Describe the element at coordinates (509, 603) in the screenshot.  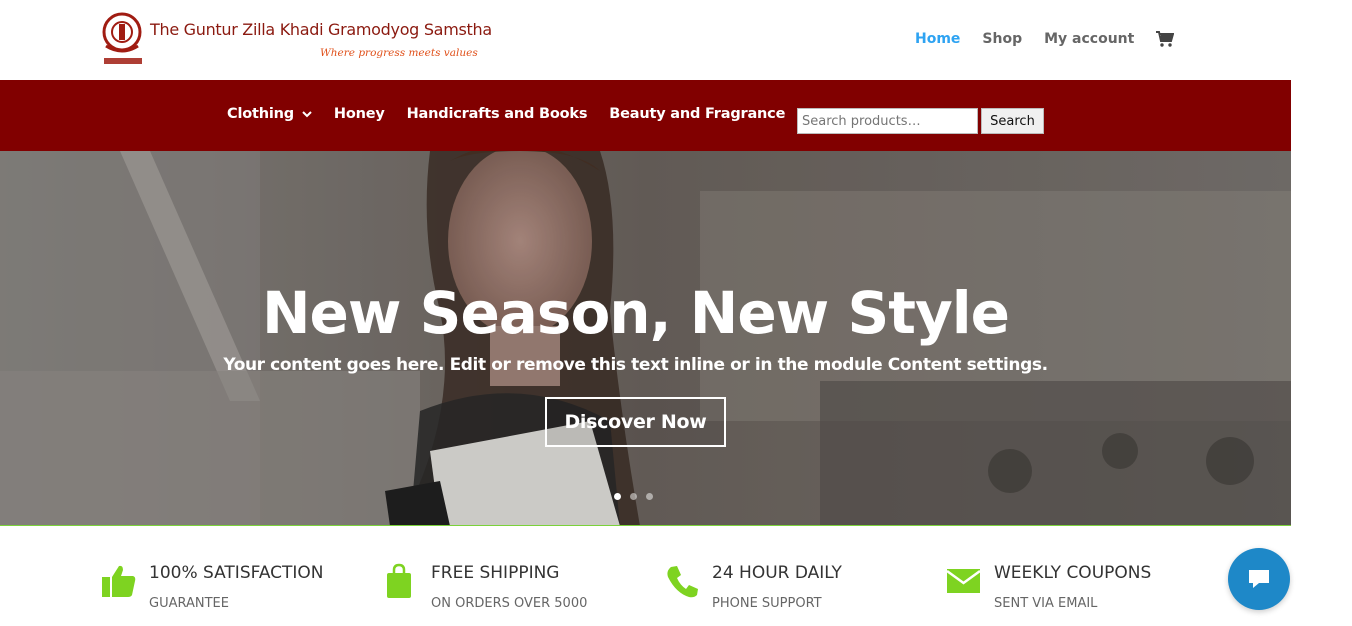
I see `feature-subtitle: ON ORDERS OVER 5000` at that location.